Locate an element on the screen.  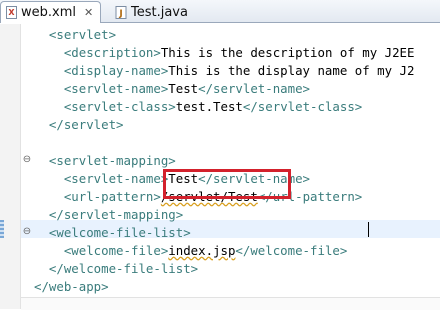
editor-gutter is located at coordinates (10, 166).